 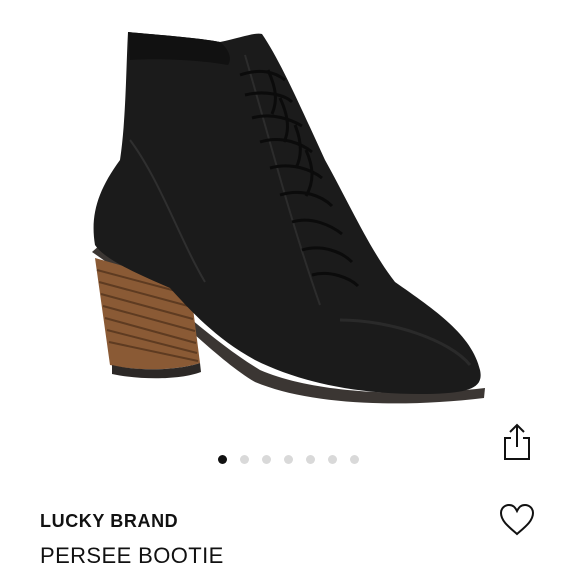 I want to click on share-icon, so click(x=517, y=441).